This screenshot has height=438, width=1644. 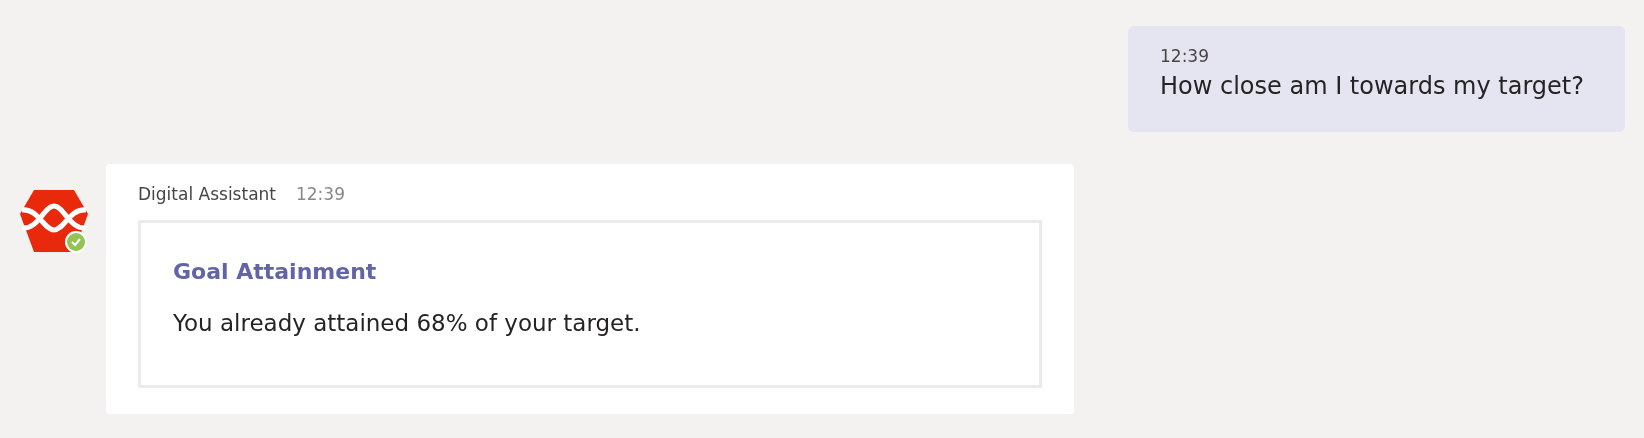 What do you see at coordinates (407, 323) in the screenshot?
I see `card-text: You already attained 68% of your target.` at bounding box center [407, 323].